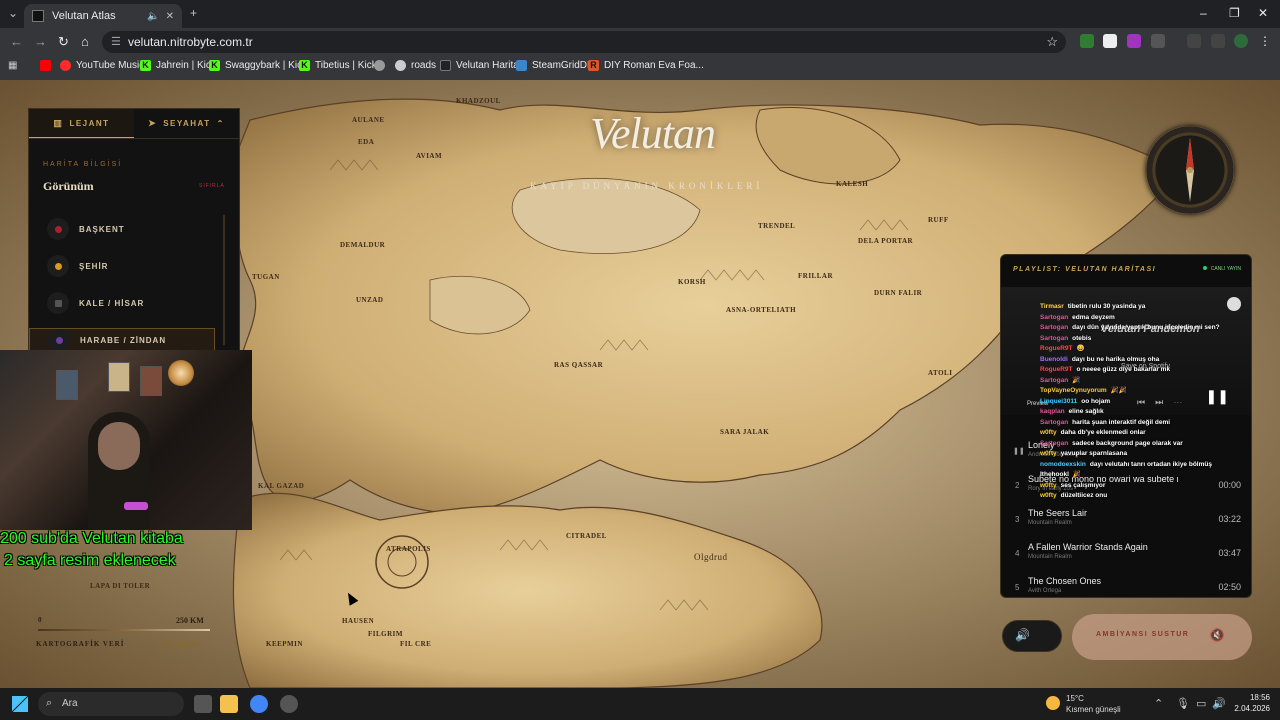  What do you see at coordinates (84, 16) in the screenshot?
I see `tab-title: Velutan Atlas` at bounding box center [84, 16].